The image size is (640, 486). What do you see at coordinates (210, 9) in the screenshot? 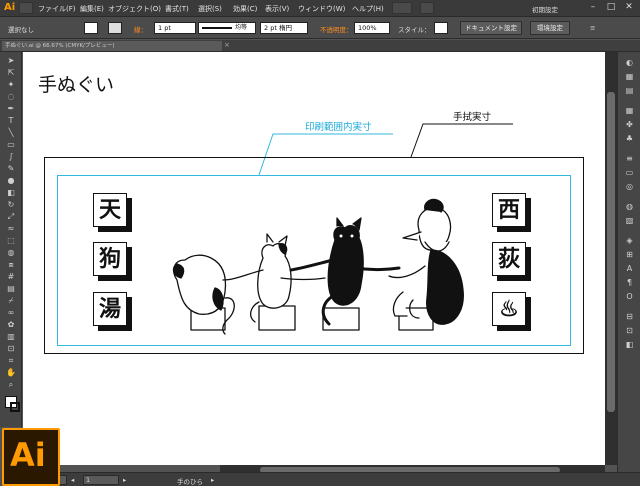
I see `menu-select: 選択(S)` at bounding box center [210, 9].